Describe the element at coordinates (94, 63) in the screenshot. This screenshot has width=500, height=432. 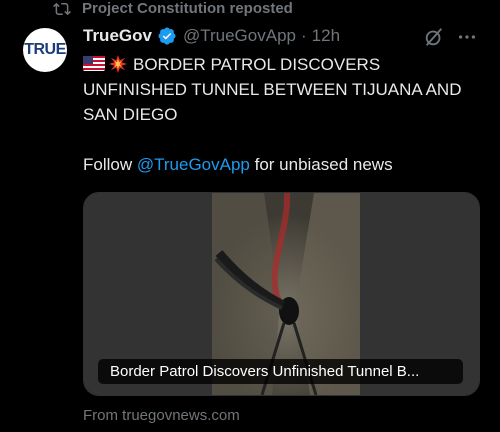
I see `us-flag-icon` at that location.